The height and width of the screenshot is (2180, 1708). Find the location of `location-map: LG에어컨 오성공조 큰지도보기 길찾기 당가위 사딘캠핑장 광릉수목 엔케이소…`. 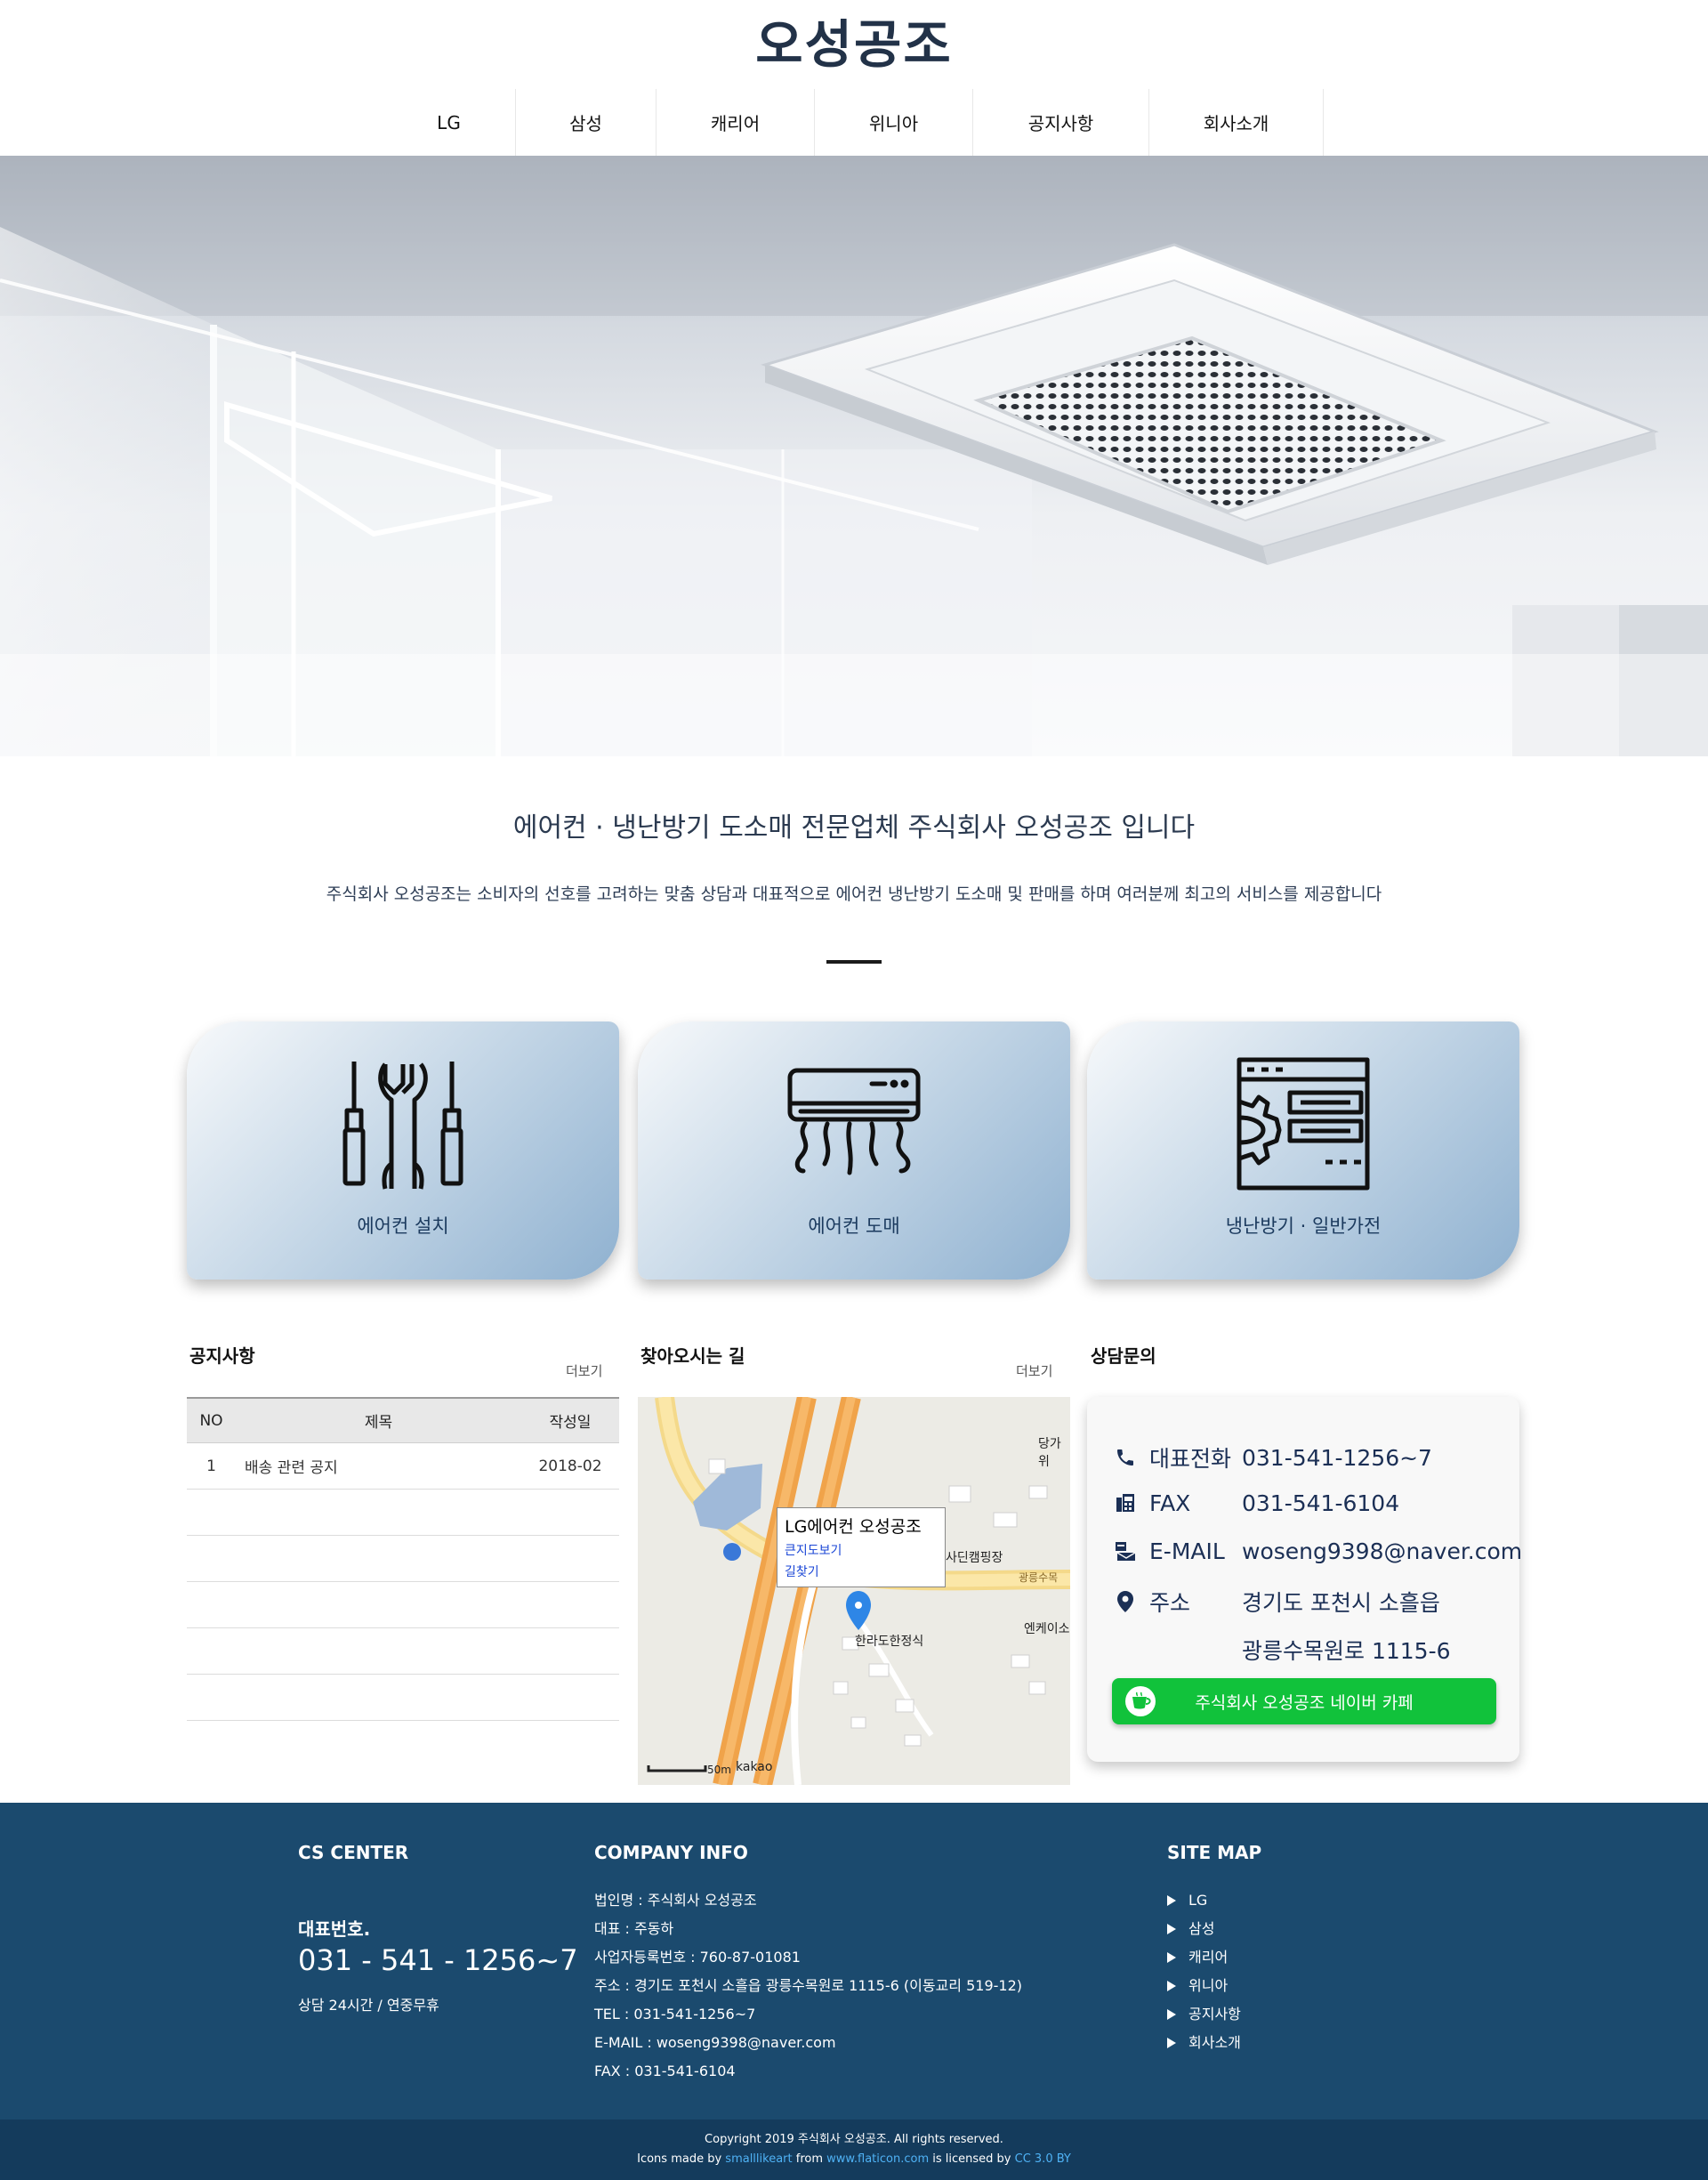

location-map: LG에어컨 오성공조 큰지도보기 길찾기 당가위 사딘캠핑장 광릉수목 엔케이소… is located at coordinates (854, 1591).